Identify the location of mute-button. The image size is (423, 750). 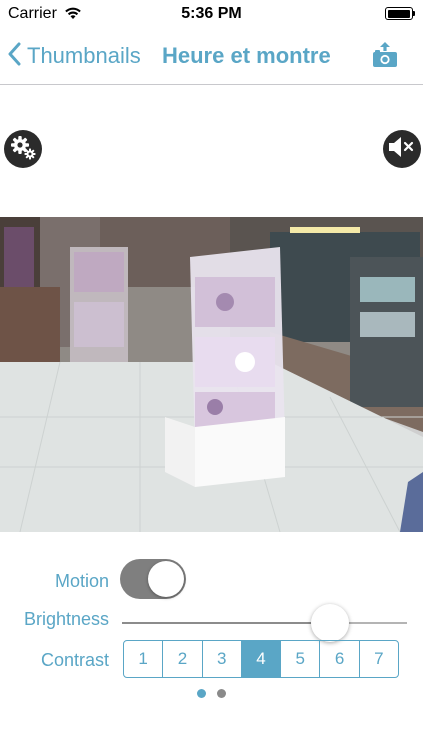
(402, 149).